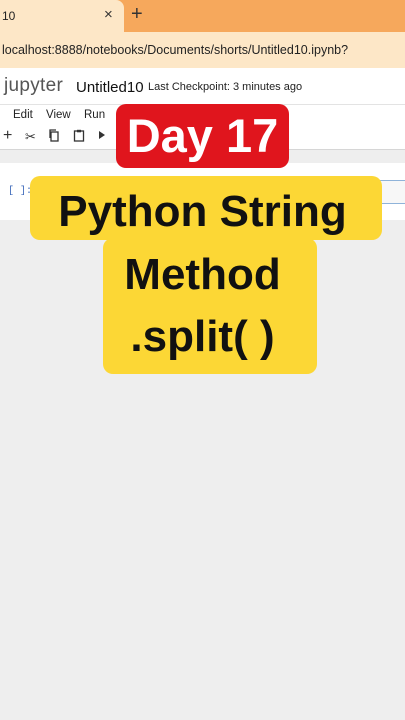  Describe the element at coordinates (23, 115) in the screenshot. I see `menu-edit: Edit` at that location.